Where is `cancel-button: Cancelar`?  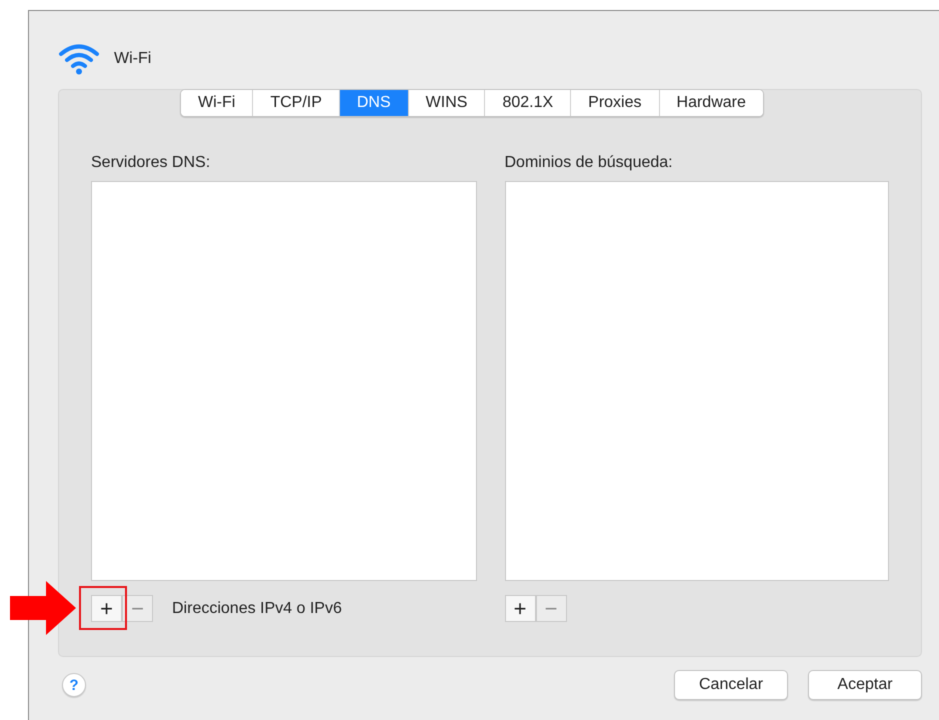 cancel-button: Cancelar is located at coordinates (731, 685).